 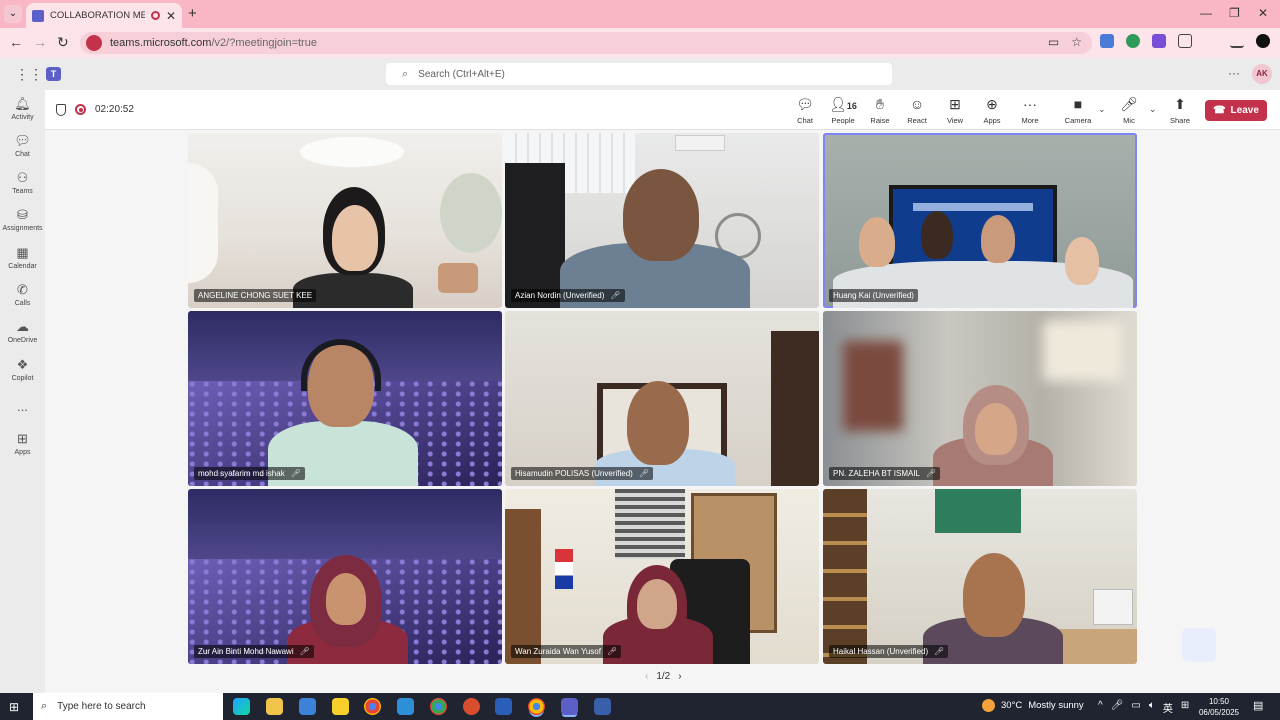 I want to click on tab-search-button: ⌄, so click(x=13, y=14).